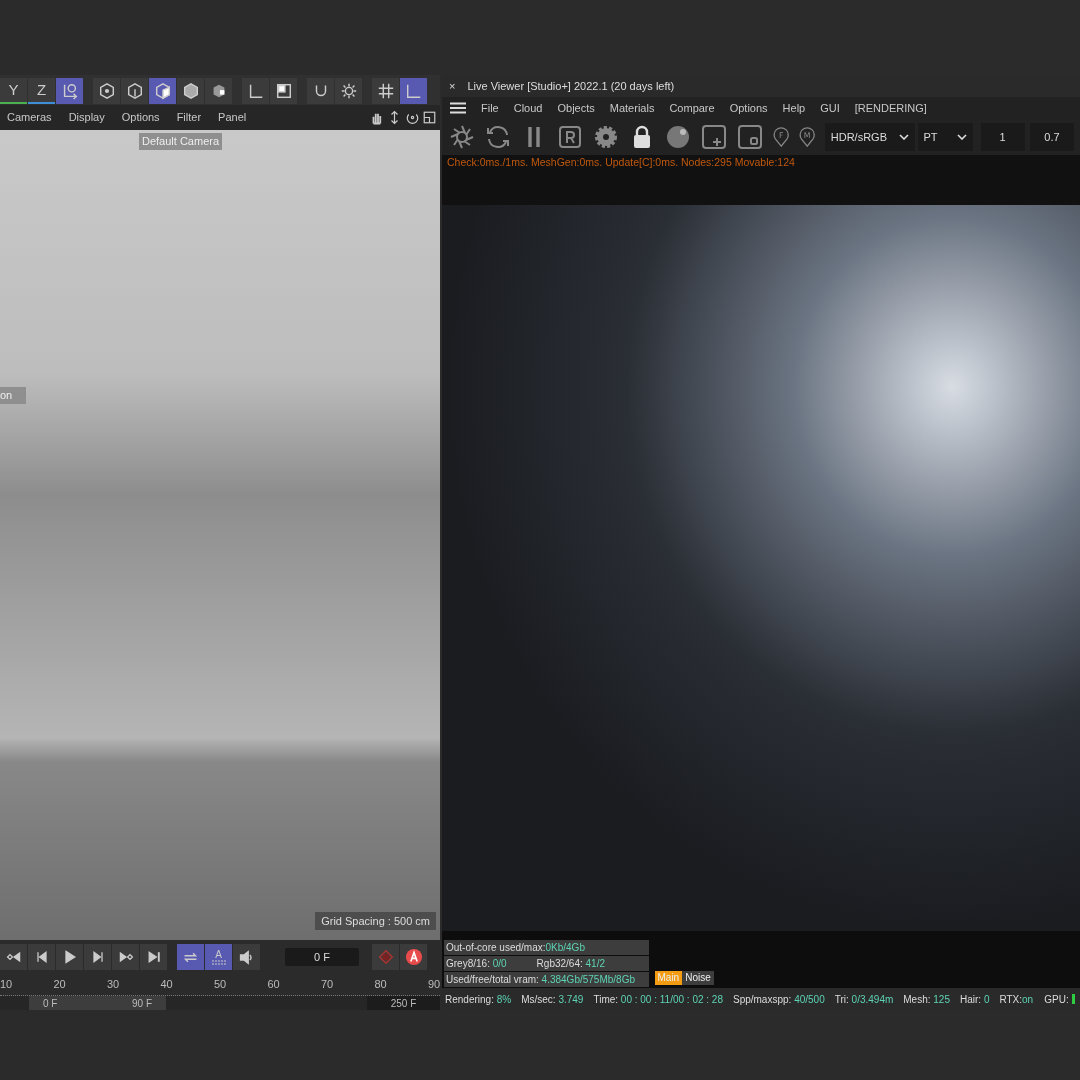  I want to click on timeline-mode-button: A, so click(218, 957).